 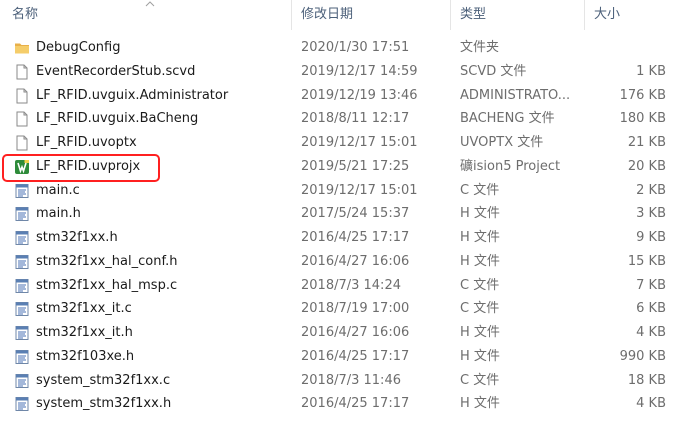 I want to click on file-name: main.c, so click(x=58, y=190).